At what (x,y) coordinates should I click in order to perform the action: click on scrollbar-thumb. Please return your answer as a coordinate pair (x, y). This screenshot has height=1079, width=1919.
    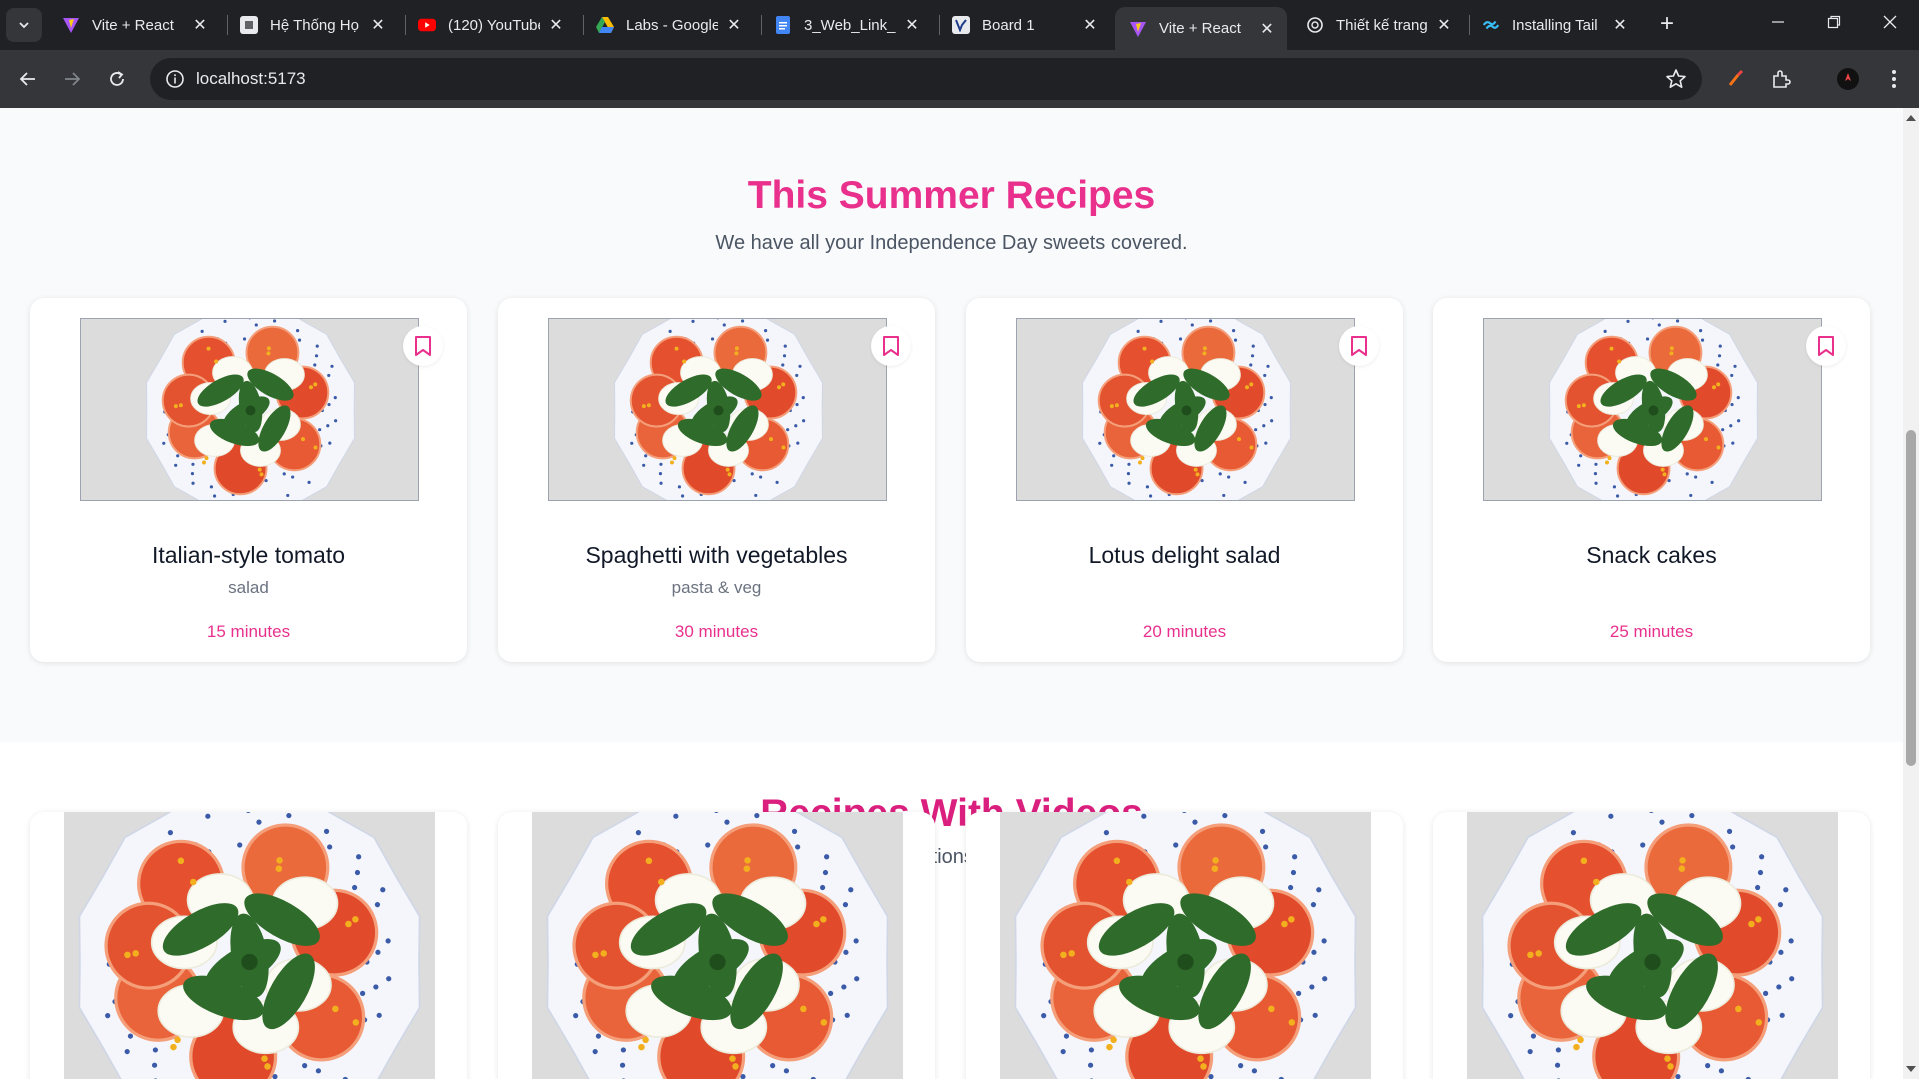
    Looking at the image, I should click on (1911, 598).